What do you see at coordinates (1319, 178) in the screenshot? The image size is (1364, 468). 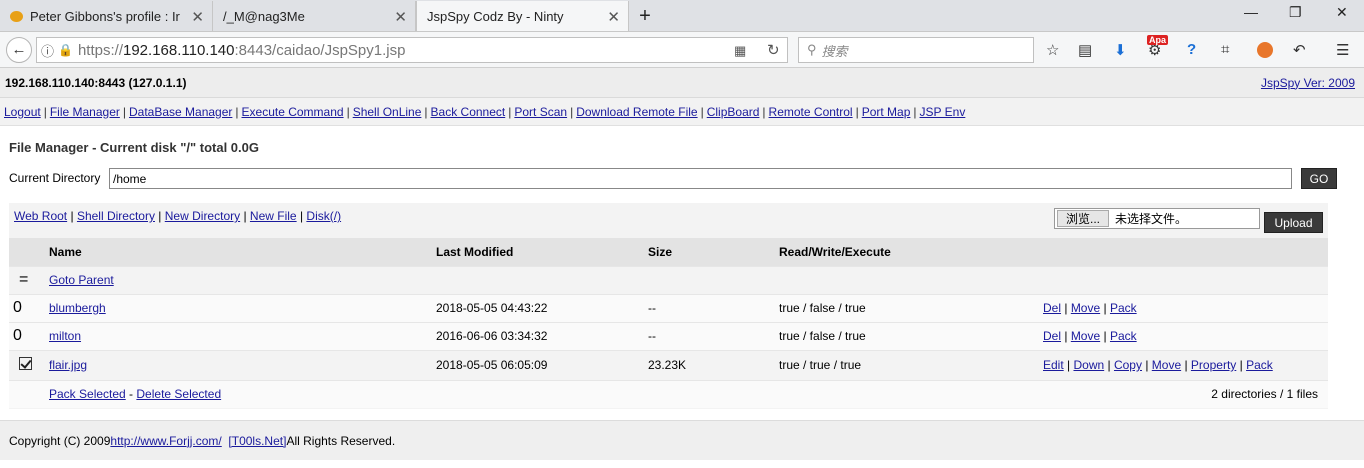 I see `go-button: GO` at bounding box center [1319, 178].